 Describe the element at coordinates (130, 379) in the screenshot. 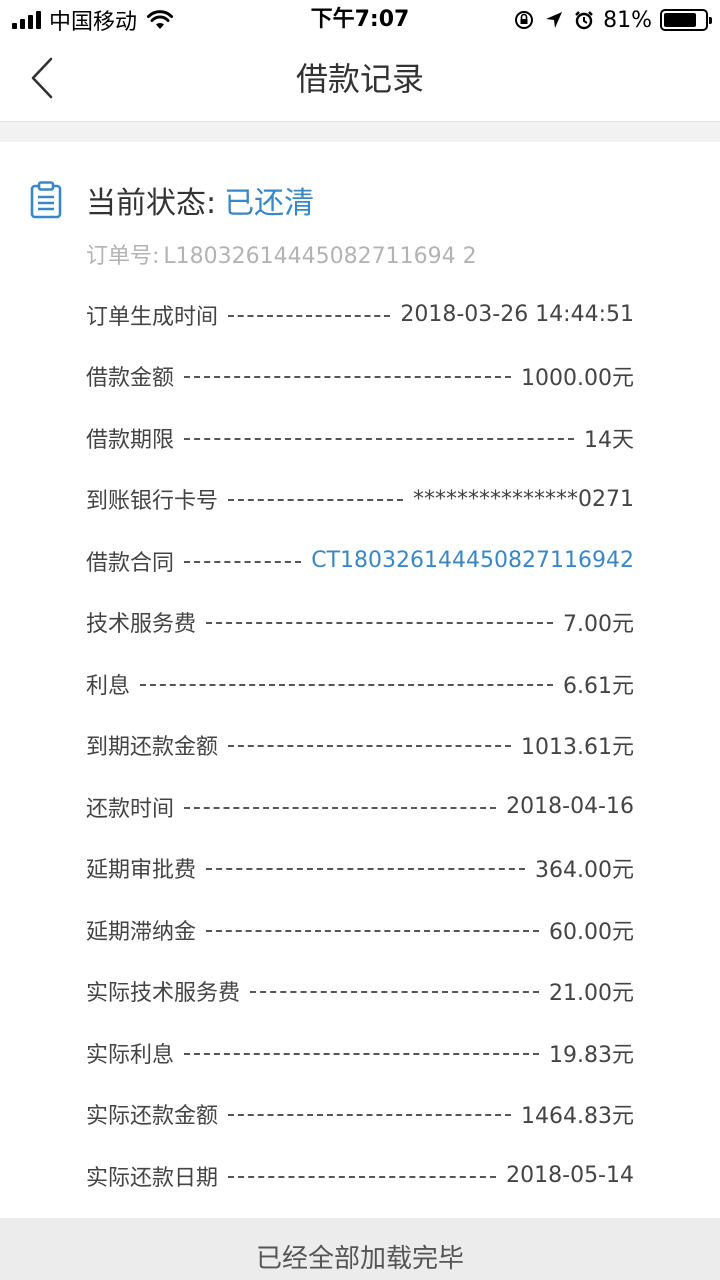

I see `detail-row-label: 借款金额` at that location.